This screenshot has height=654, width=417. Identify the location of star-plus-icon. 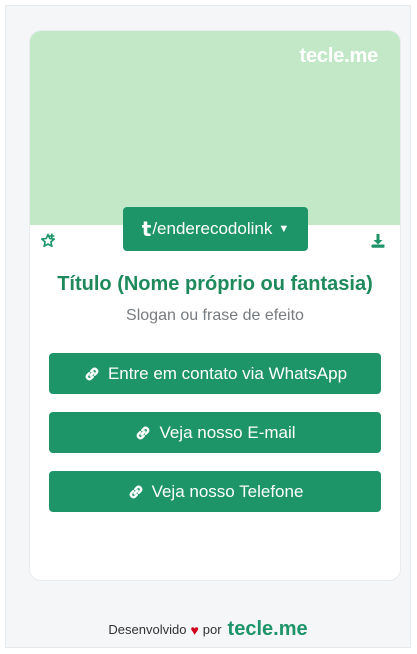
(48, 240).